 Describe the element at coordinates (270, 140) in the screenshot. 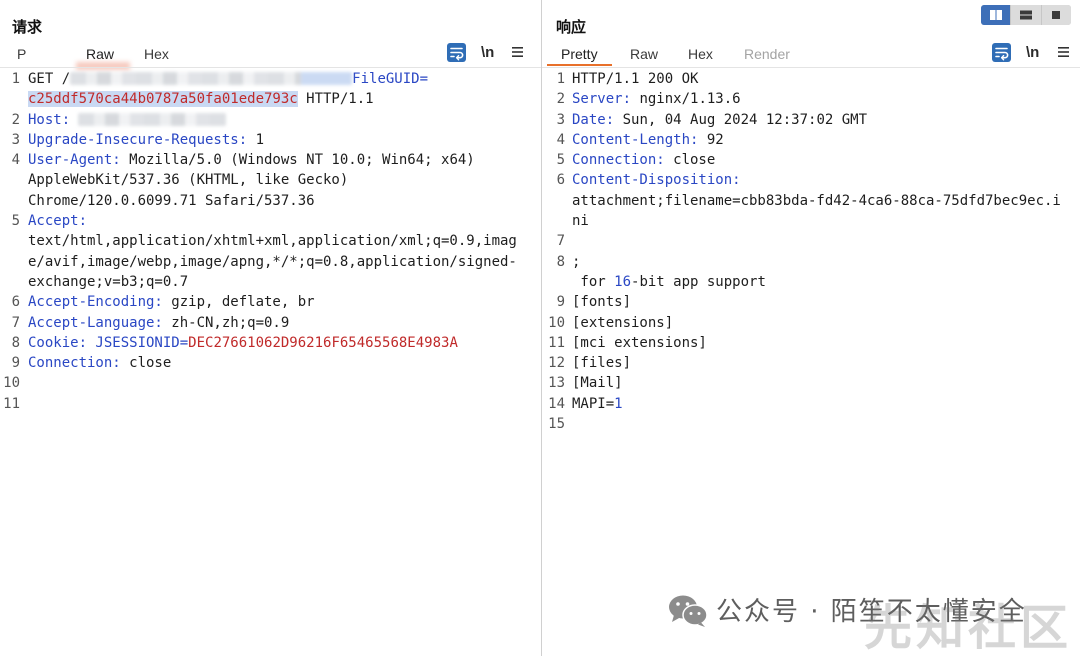

I see `code-line: 3 Upgrade-Insecure-Requests: 1` at that location.